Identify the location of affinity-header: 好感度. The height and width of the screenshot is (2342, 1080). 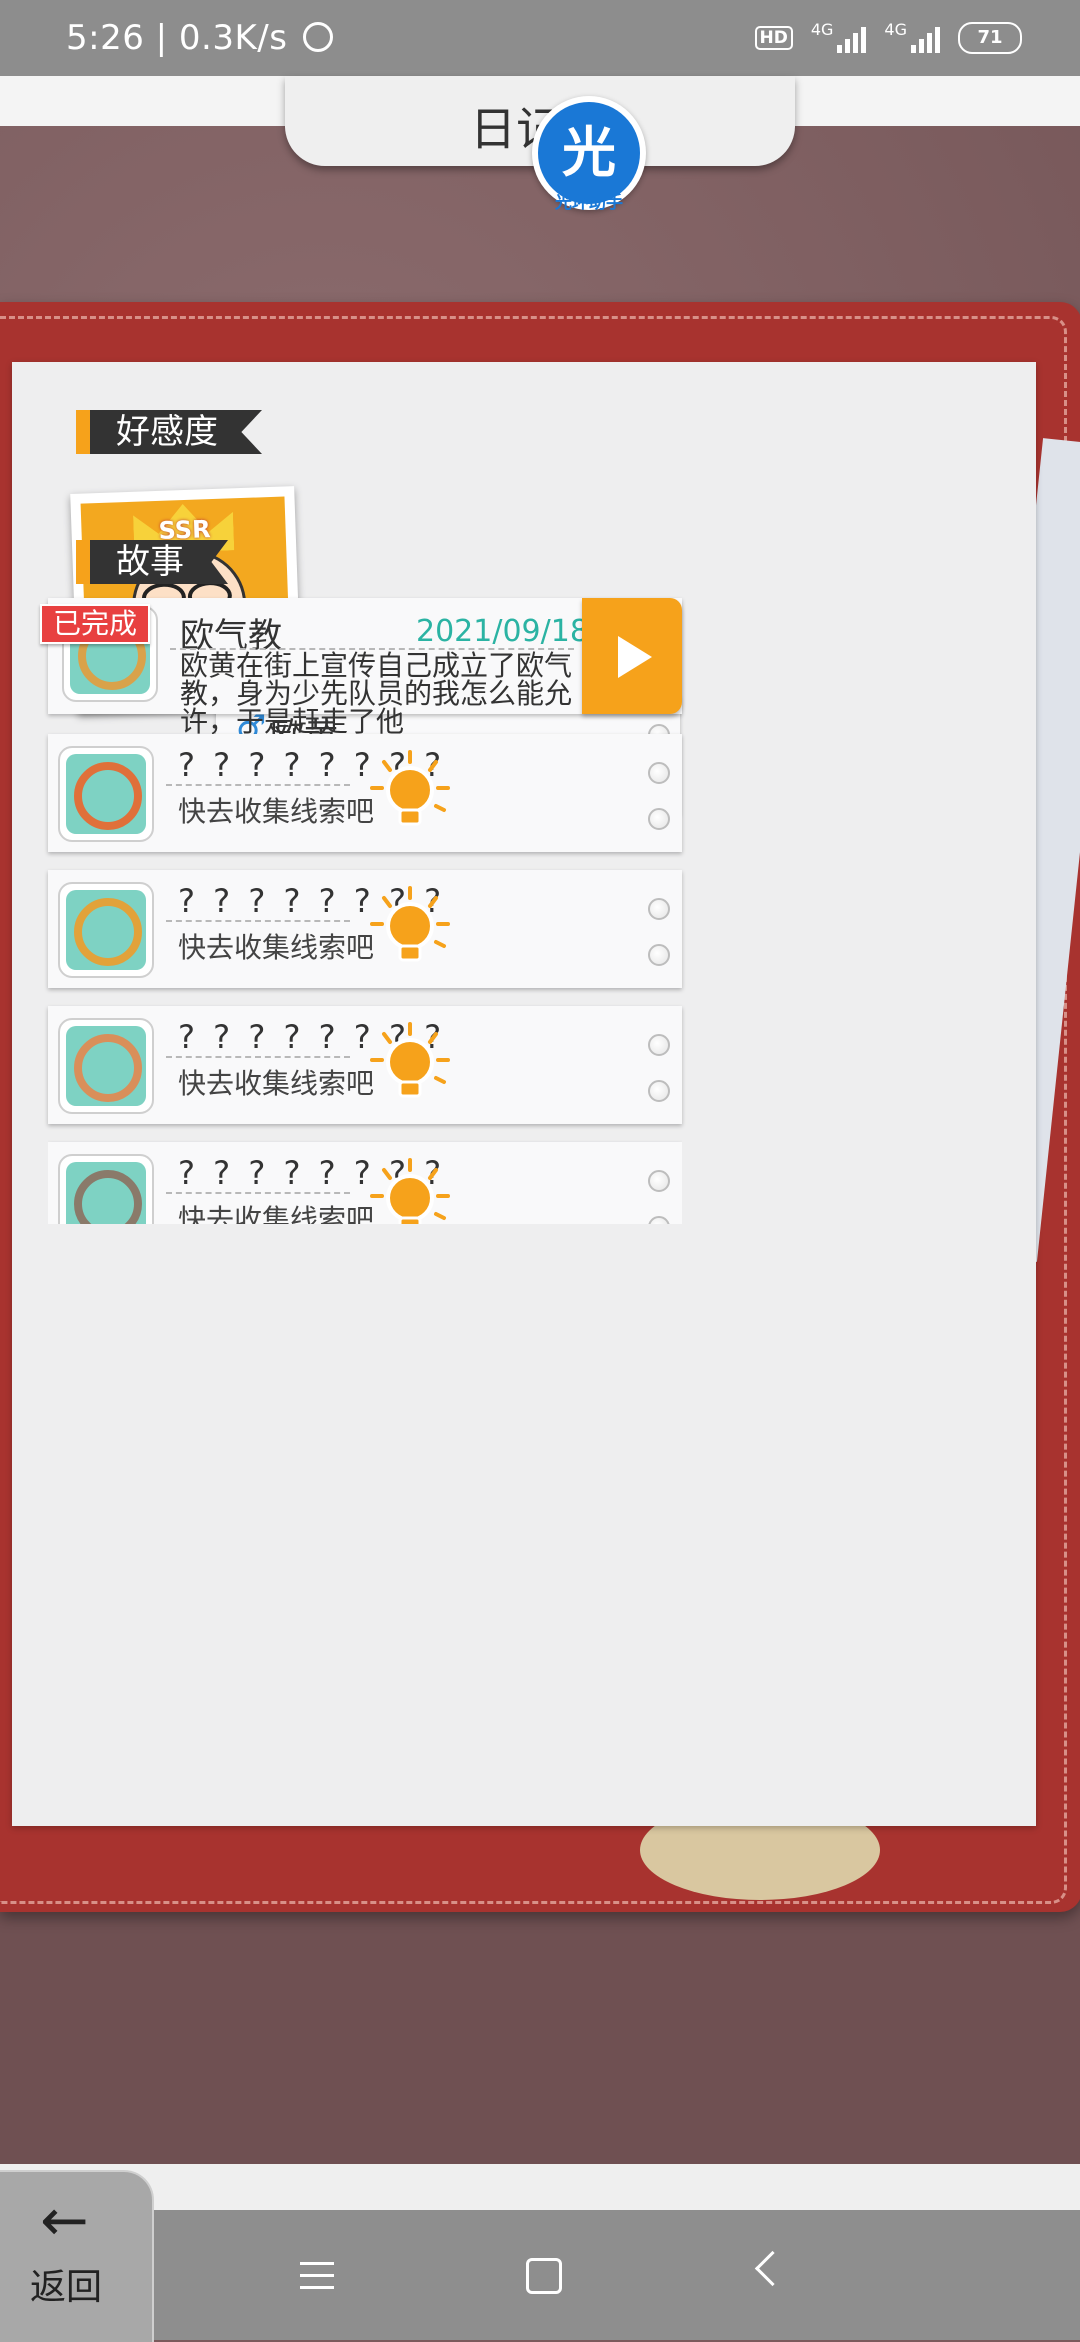
(169, 432).